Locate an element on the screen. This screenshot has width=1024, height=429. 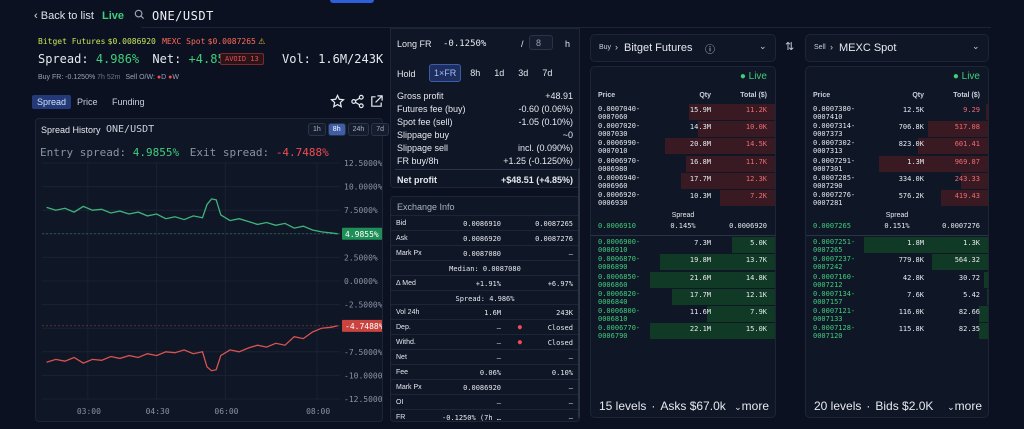
ask-row: 0.0007020- 0007030 14.3M 10.0K is located at coordinates (683, 129).